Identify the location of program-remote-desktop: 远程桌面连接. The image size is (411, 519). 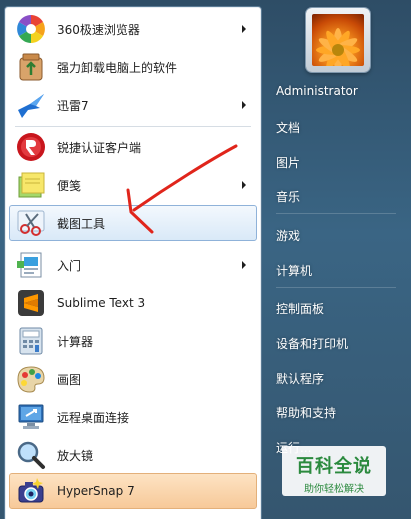
(133, 417).